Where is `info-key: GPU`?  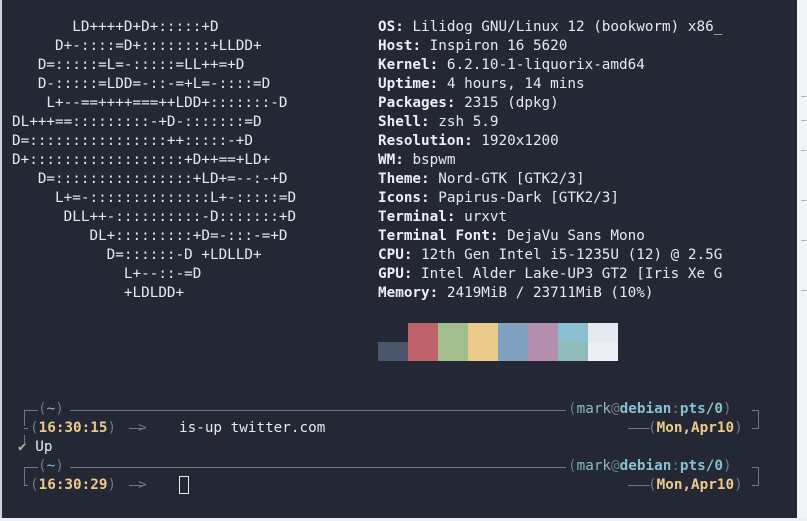
info-key: GPU is located at coordinates (391, 274).